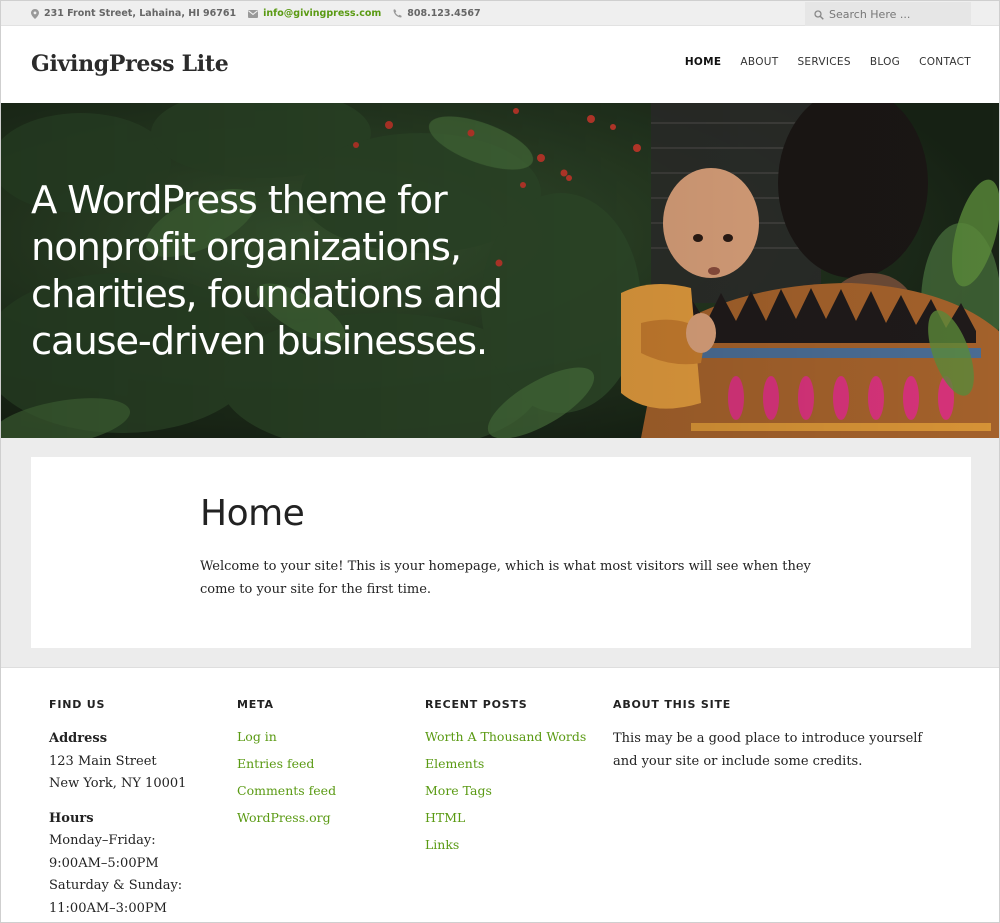 This screenshot has height=923, width=1000. I want to click on phone-icon, so click(397, 13).